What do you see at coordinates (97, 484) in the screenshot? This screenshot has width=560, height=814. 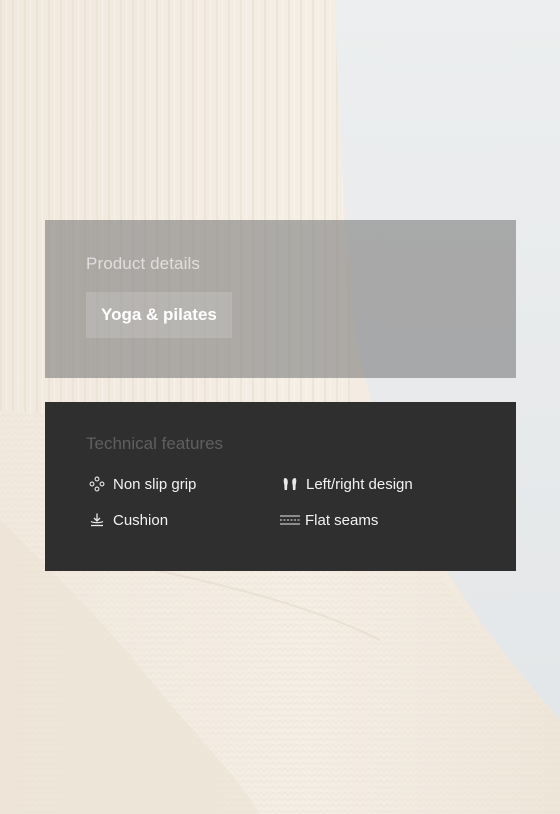 I see `grip-dots-icon` at bounding box center [97, 484].